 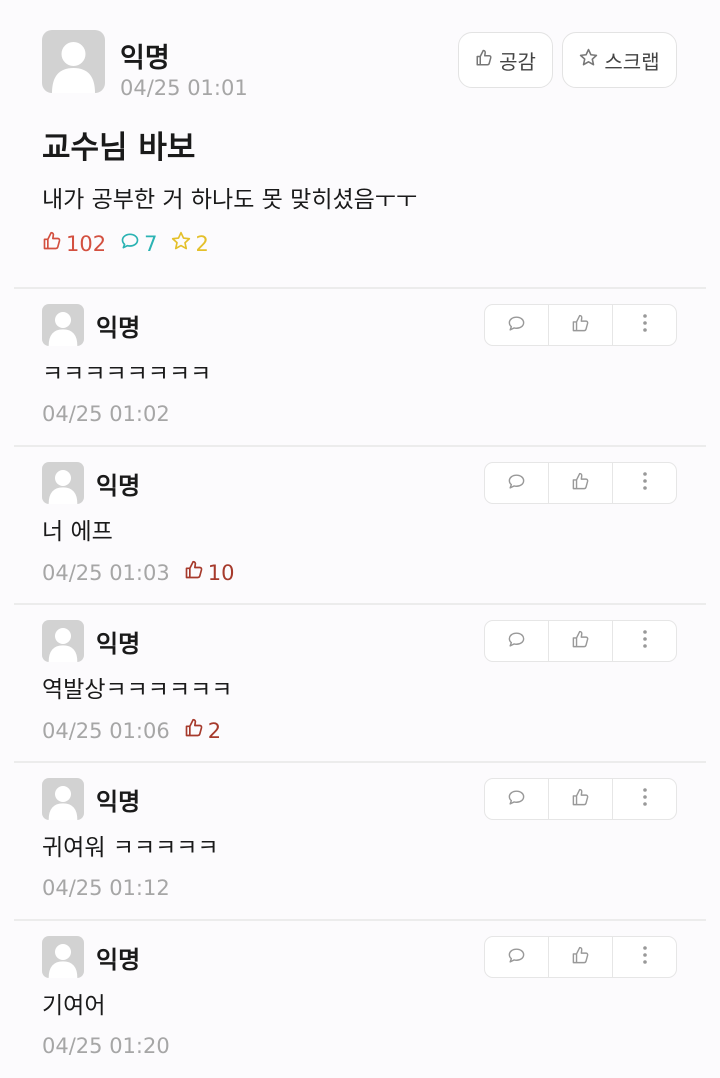 What do you see at coordinates (130, 848) in the screenshot?
I see `comment-text: 귀여워 ㅋㅋㅋㅋㅋ` at bounding box center [130, 848].